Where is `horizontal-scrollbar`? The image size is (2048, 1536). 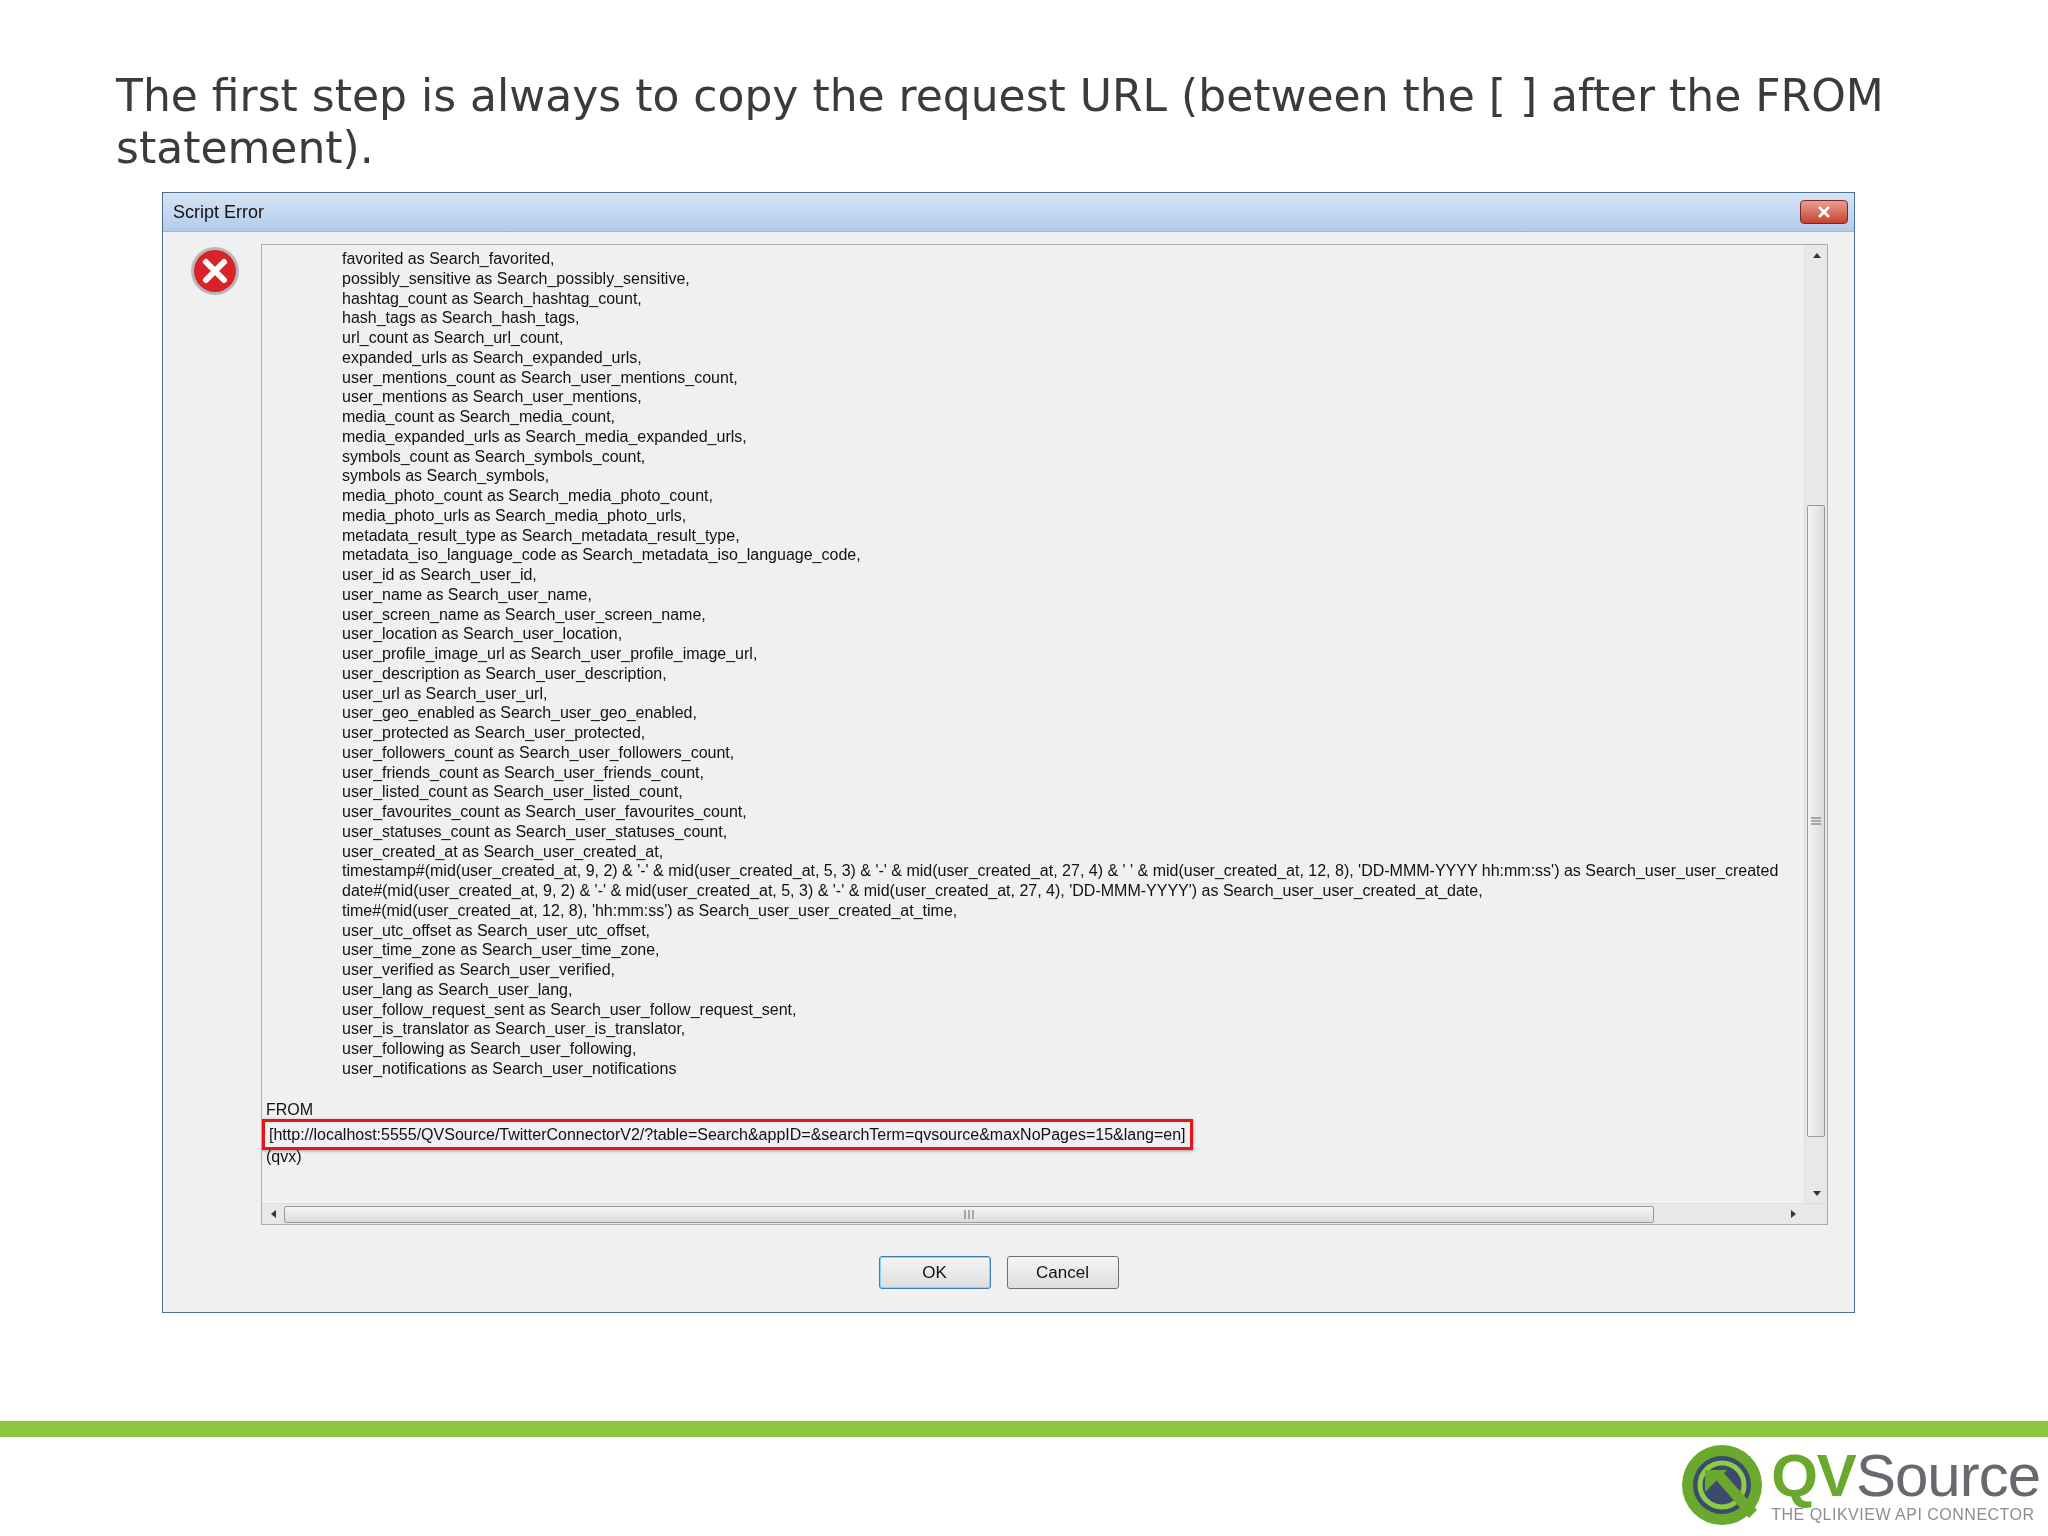 horizontal-scrollbar is located at coordinates (1044, 1213).